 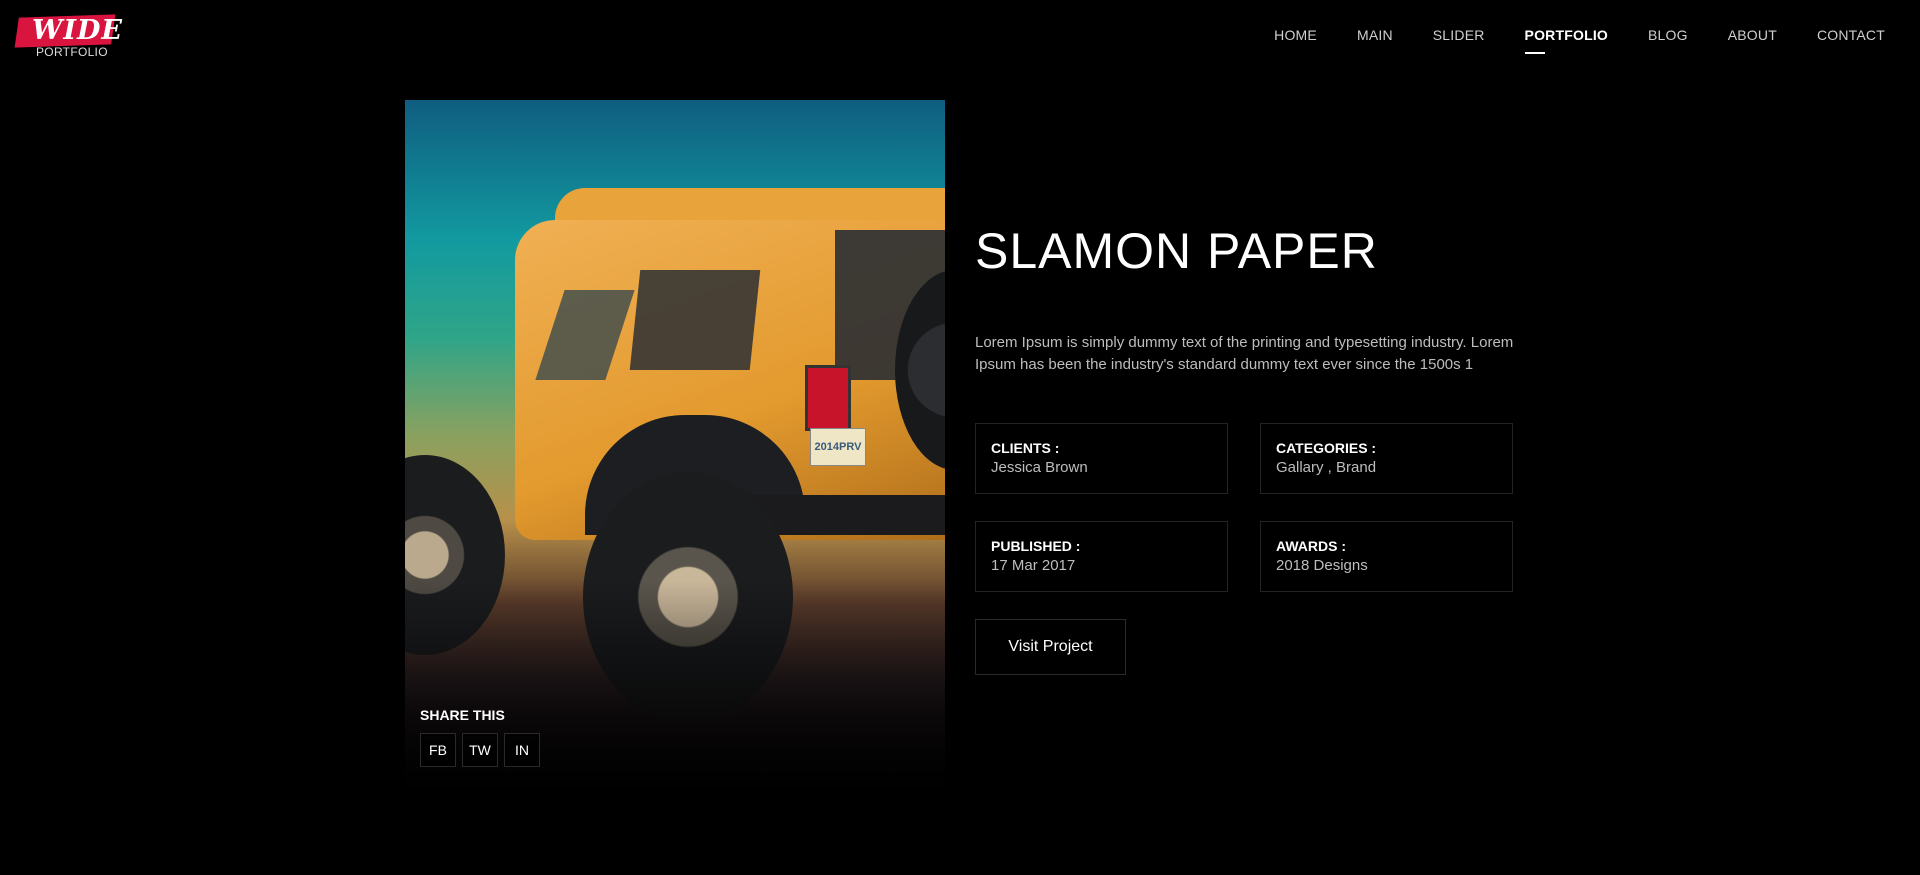 I want to click on nav-about: ABOUT, so click(x=1752, y=35).